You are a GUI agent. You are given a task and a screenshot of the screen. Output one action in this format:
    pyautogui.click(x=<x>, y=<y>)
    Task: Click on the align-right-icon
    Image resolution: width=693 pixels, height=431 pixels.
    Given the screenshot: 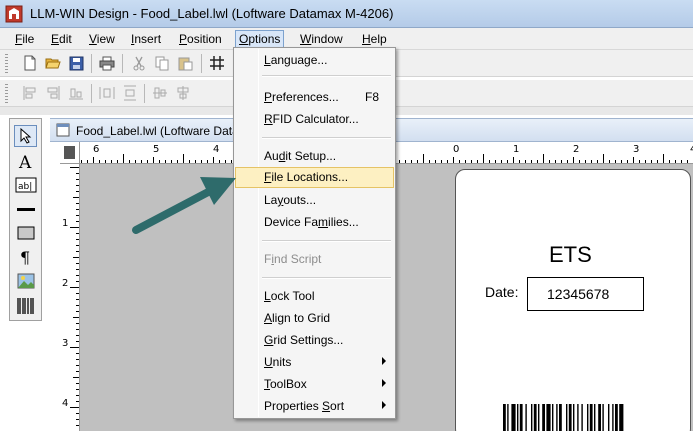 What is the action you would take?
    pyautogui.click(x=53, y=93)
    